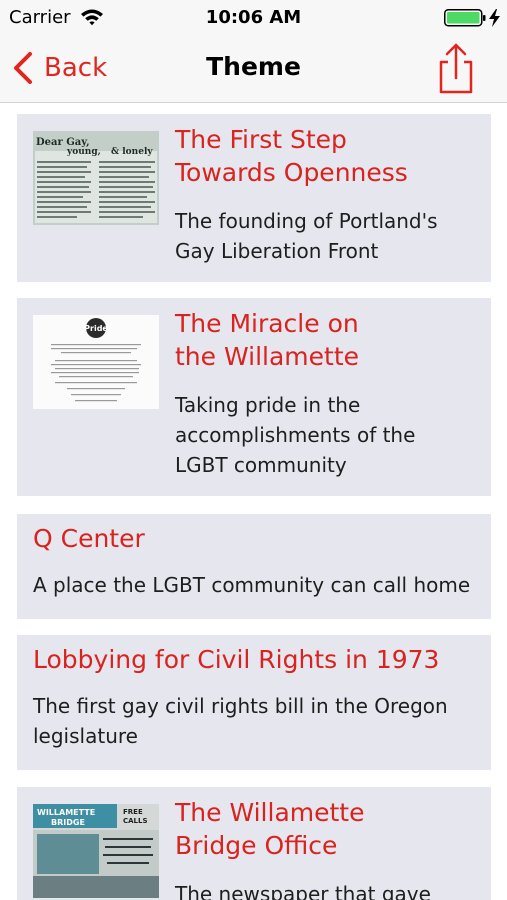 This screenshot has width=507, height=900. I want to click on thumbnail-text: Pride, so click(96, 328).